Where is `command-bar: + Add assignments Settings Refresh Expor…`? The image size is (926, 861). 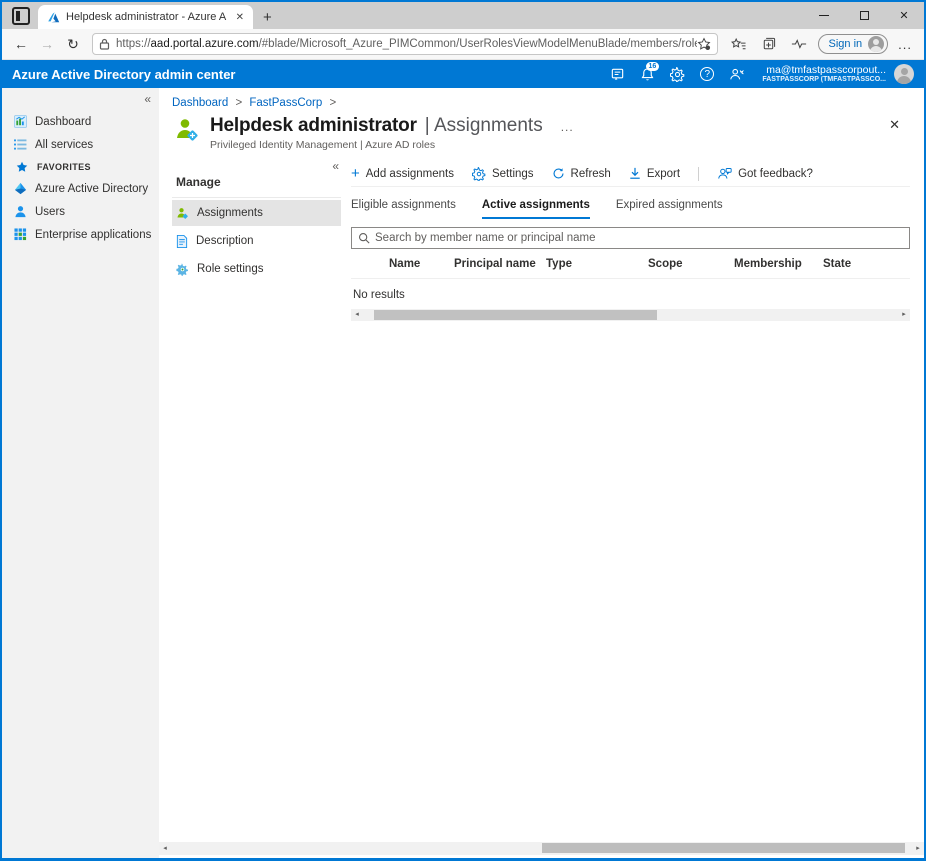
command-bar: + Add assignments Settings Refresh Expor… is located at coordinates (630, 174).